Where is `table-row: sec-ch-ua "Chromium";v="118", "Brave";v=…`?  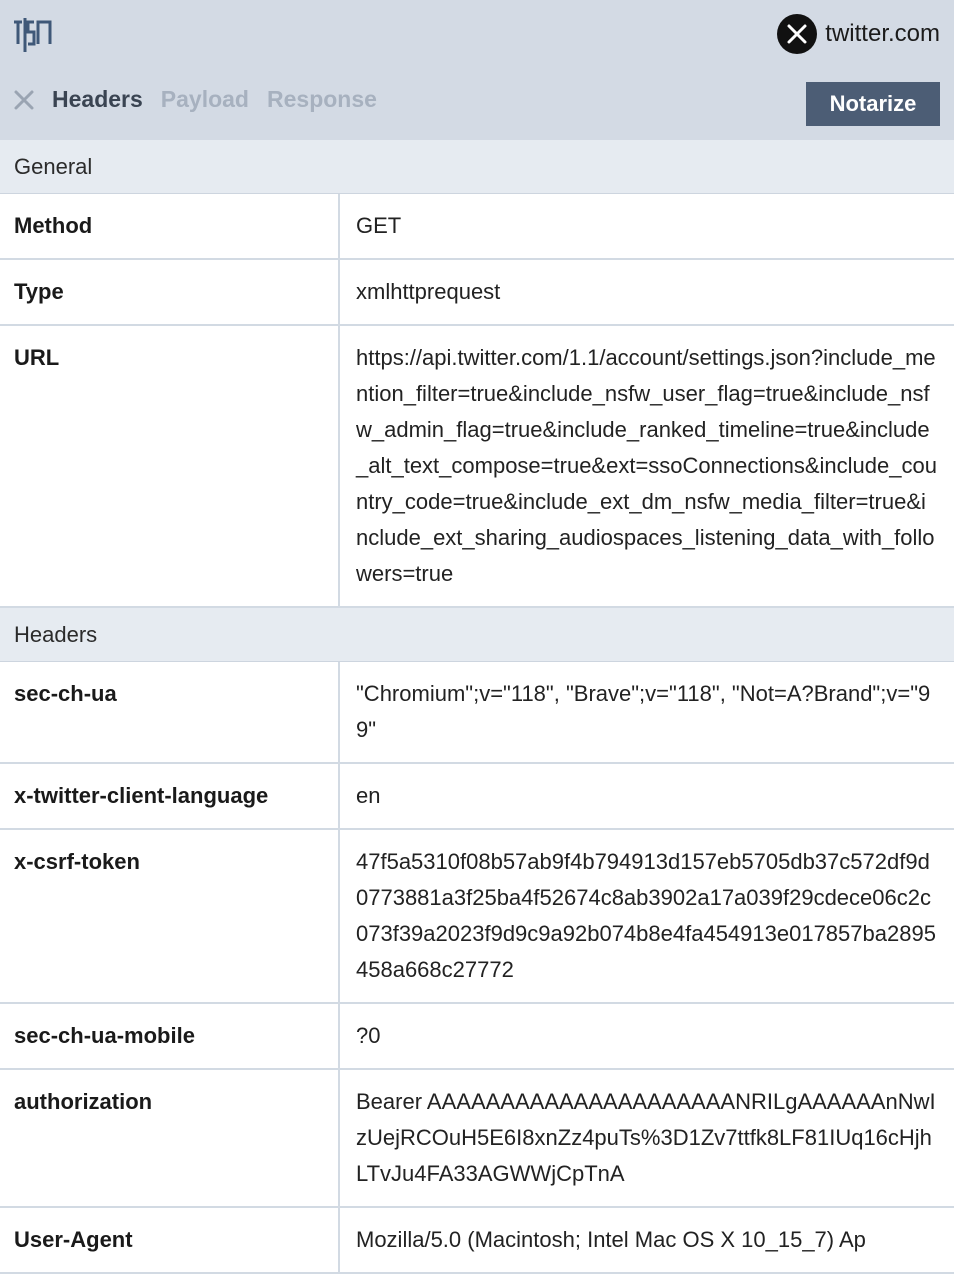 table-row: sec-ch-ua "Chromium";v="118", "Brave";v=… is located at coordinates (477, 713).